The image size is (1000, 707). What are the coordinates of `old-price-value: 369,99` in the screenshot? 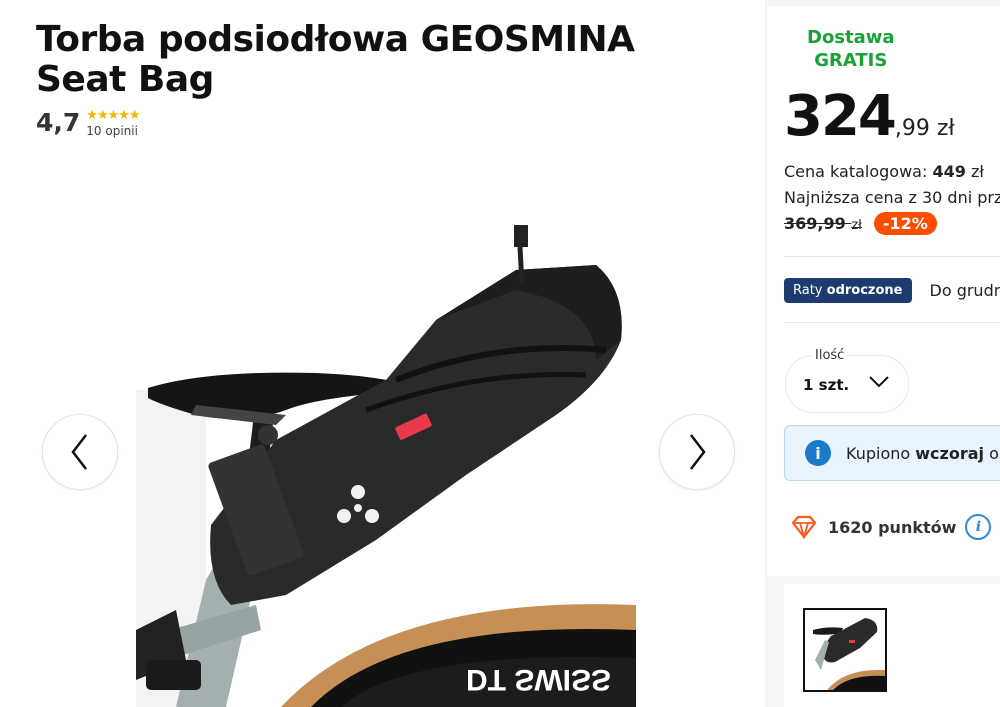 It's located at (815, 223).